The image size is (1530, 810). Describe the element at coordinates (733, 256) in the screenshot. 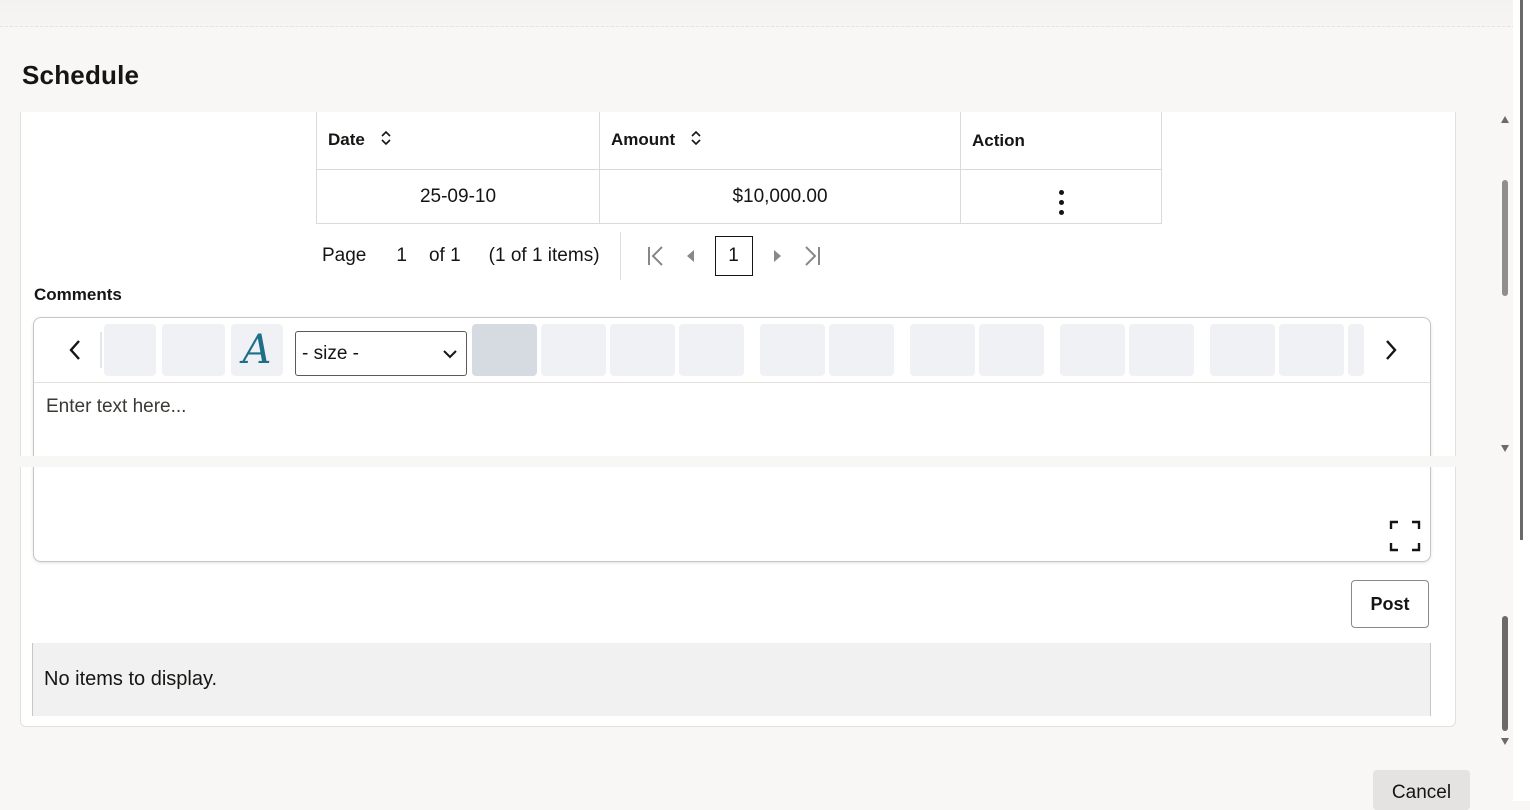

I see `current-page-button: 1` at that location.